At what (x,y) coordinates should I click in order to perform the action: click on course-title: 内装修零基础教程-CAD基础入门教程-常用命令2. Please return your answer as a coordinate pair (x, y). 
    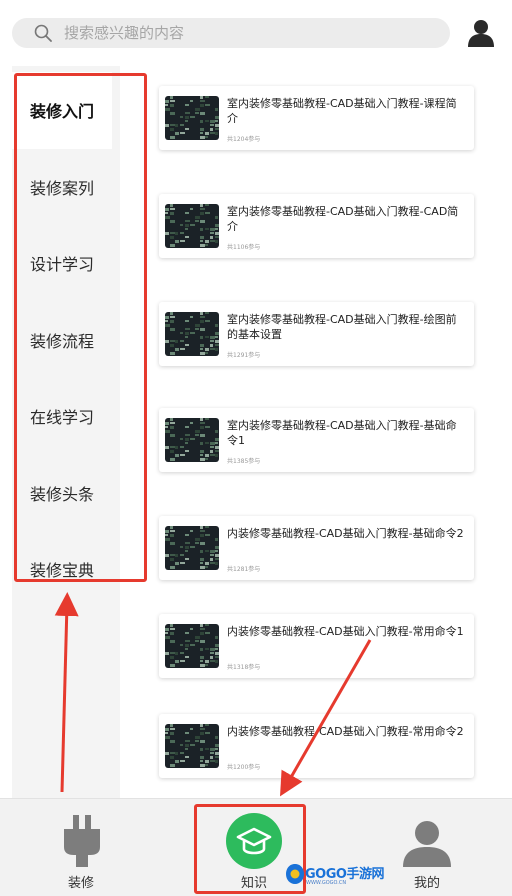
    Looking at the image, I should click on (345, 731).